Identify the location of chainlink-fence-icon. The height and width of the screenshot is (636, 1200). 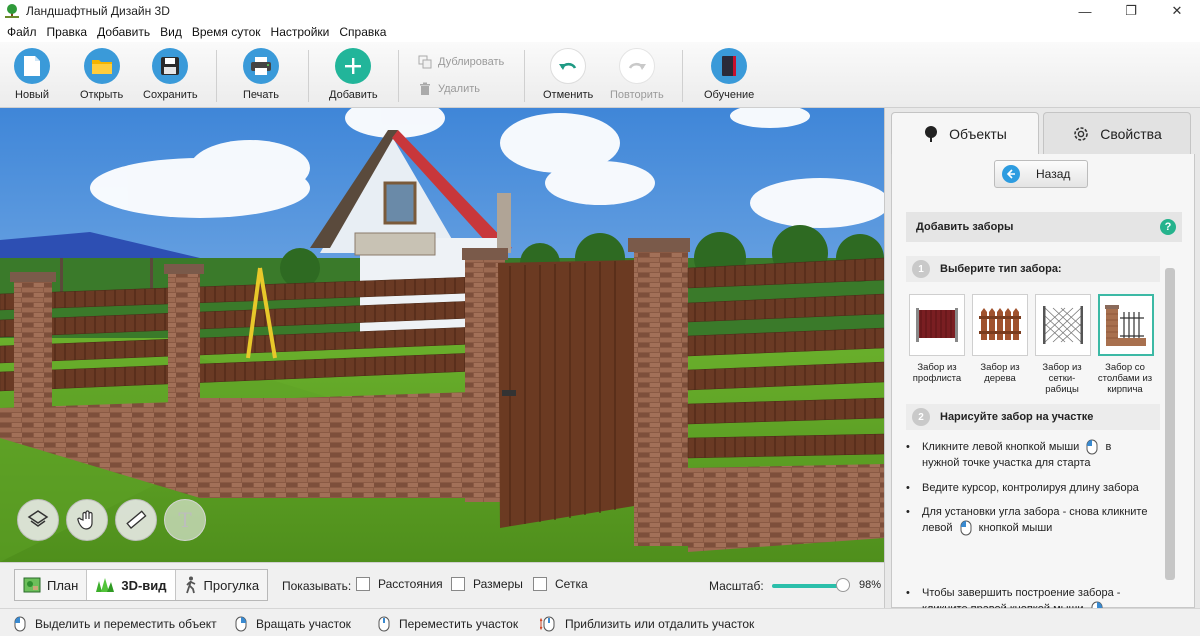
(1063, 325).